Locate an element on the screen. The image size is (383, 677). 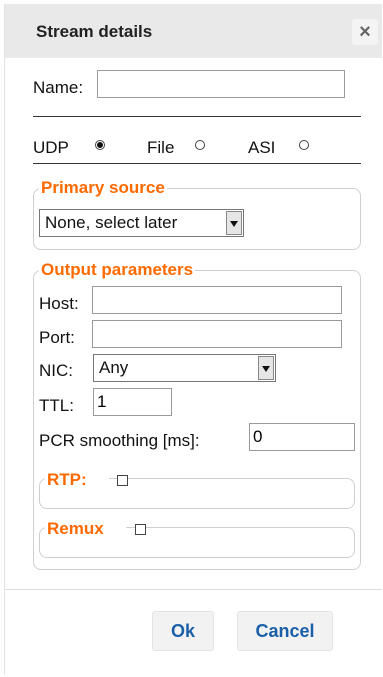
rtp-legend: RTP: is located at coordinates (77, 480).